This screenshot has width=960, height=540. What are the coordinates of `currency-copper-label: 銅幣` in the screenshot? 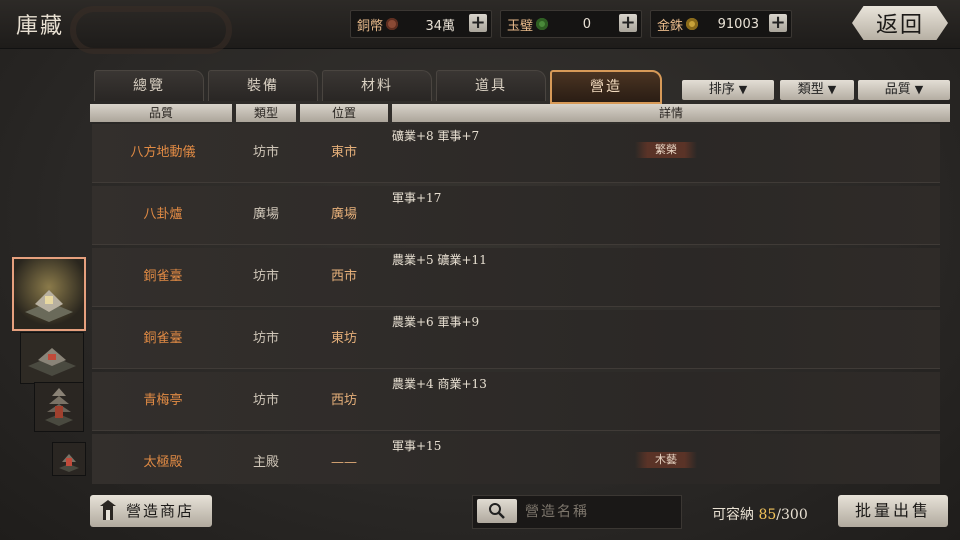 It's located at (370, 26).